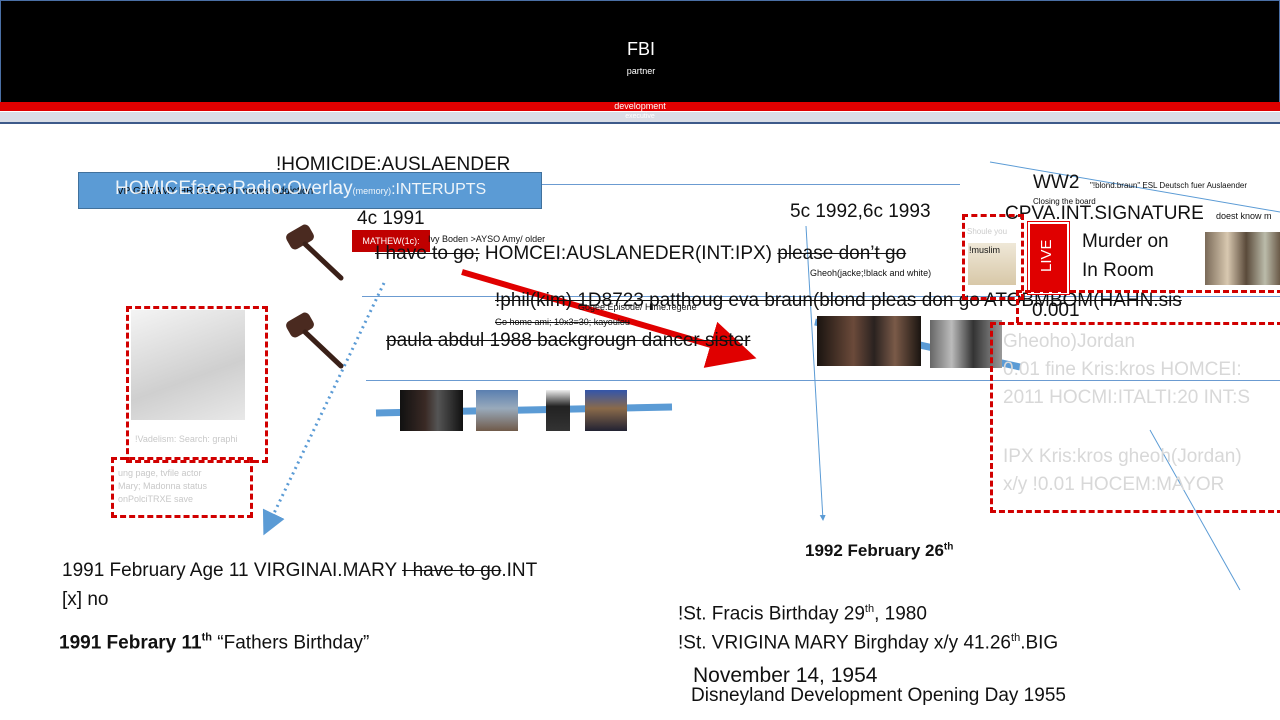  I want to click on statue-frame: !Vadelism: Search: graphi, so click(197, 384).